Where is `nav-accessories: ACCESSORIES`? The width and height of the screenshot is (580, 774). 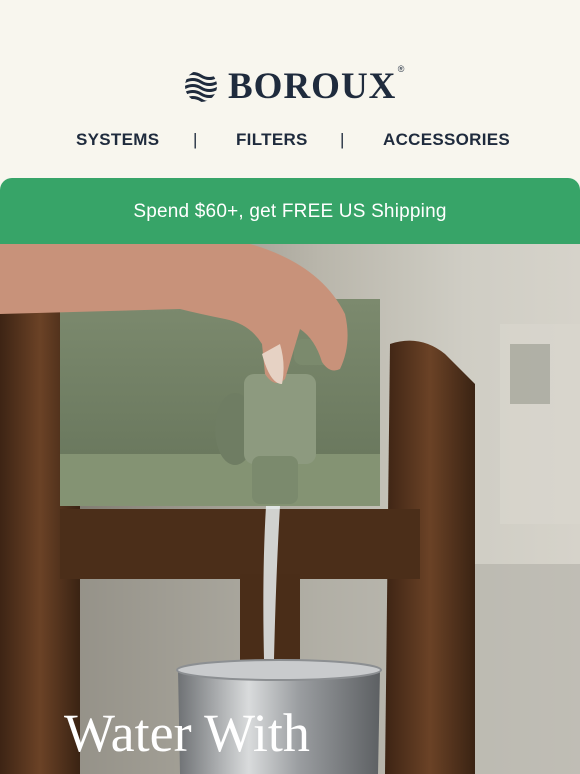
nav-accessories: ACCESSORIES is located at coordinates (446, 140).